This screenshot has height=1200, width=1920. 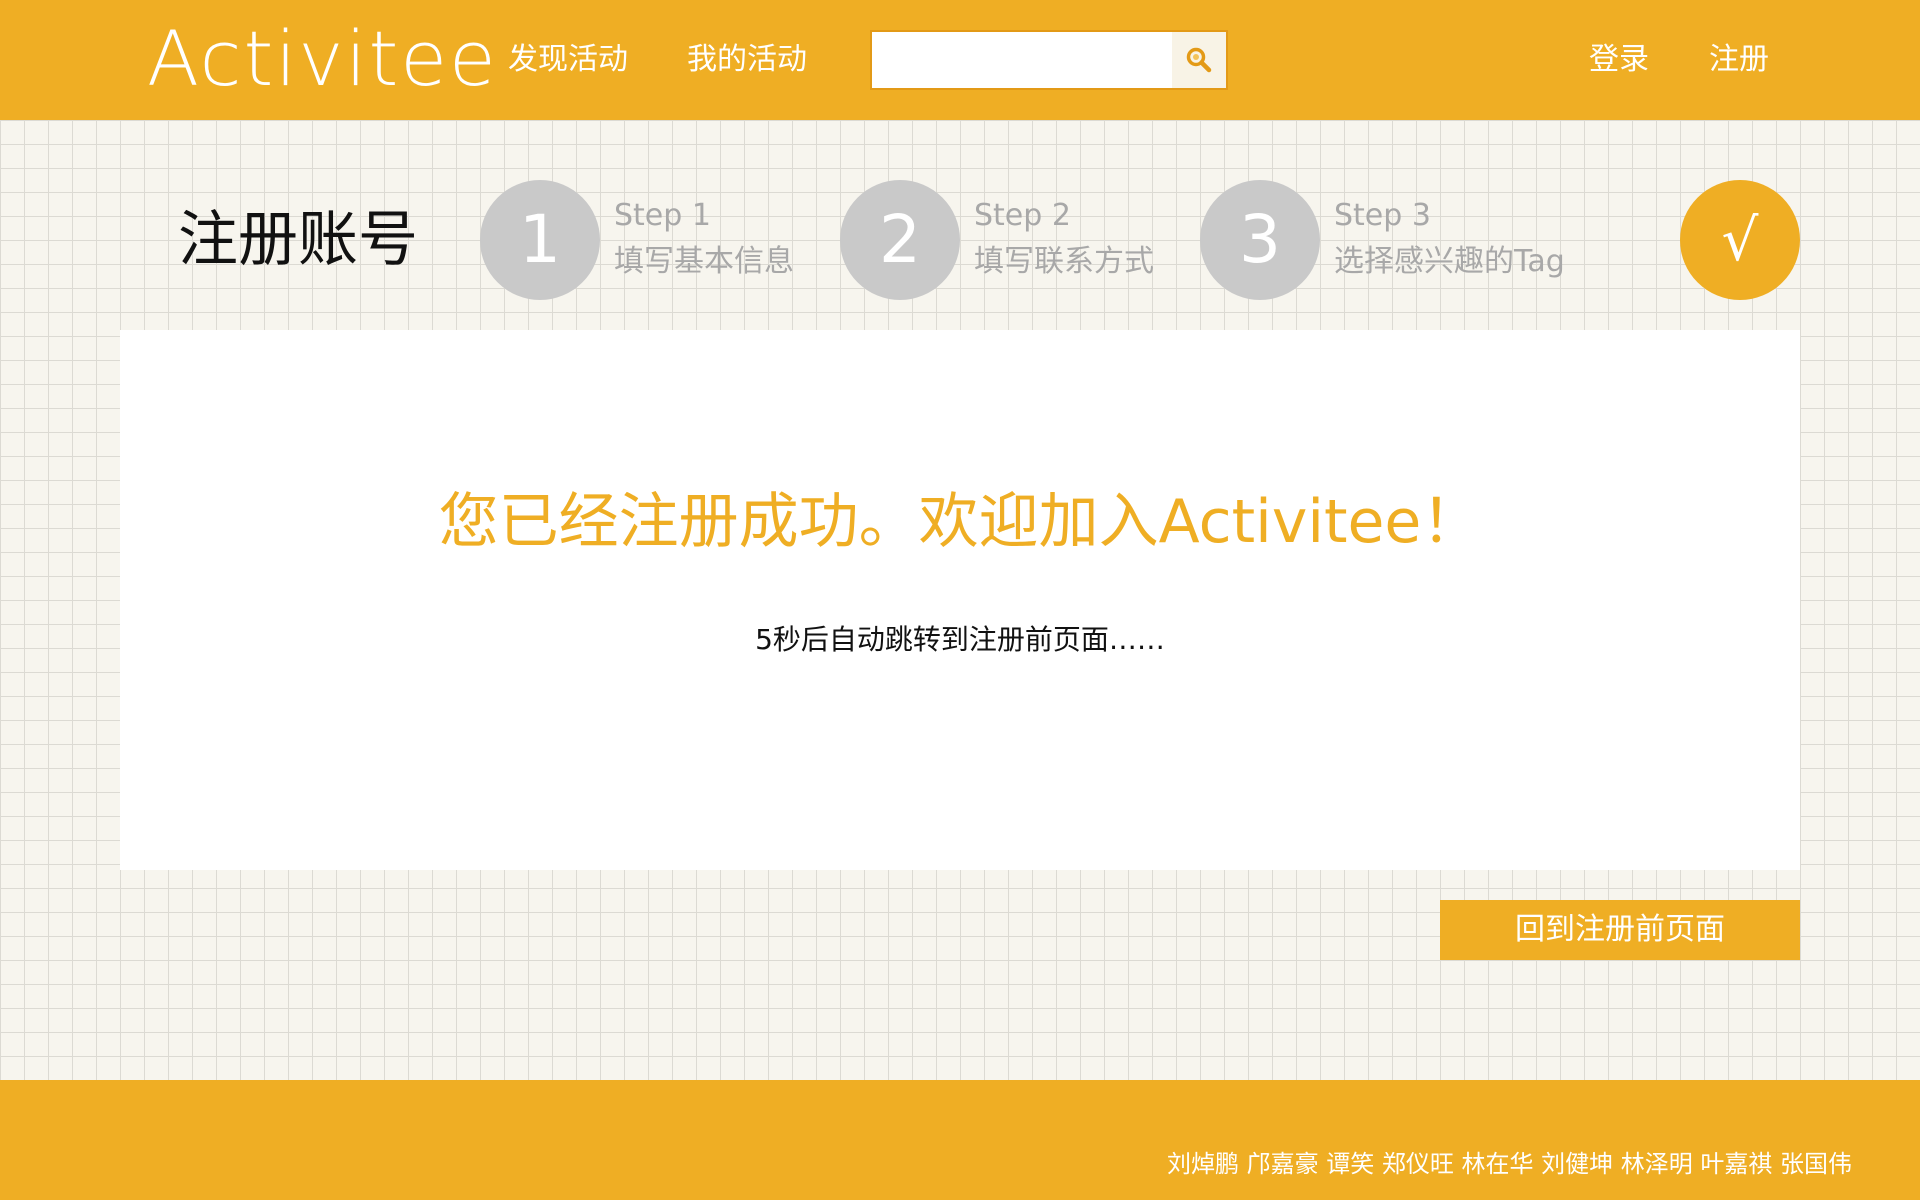 What do you see at coordinates (704, 261) in the screenshot?
I see `step-1-description: 填写基本信息` at bounding box center [704, 261].